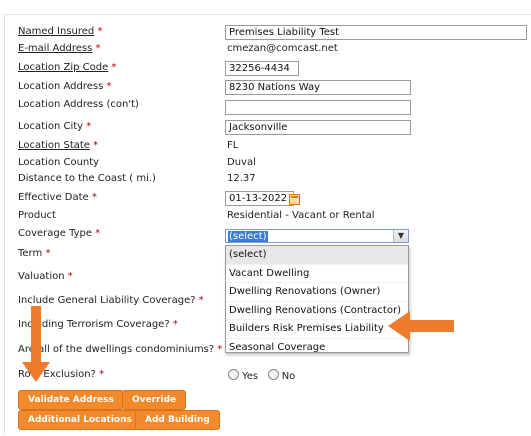 This screenshot has height=436, width=531. I want to click on arrow-down-icon, so click(36, 344).